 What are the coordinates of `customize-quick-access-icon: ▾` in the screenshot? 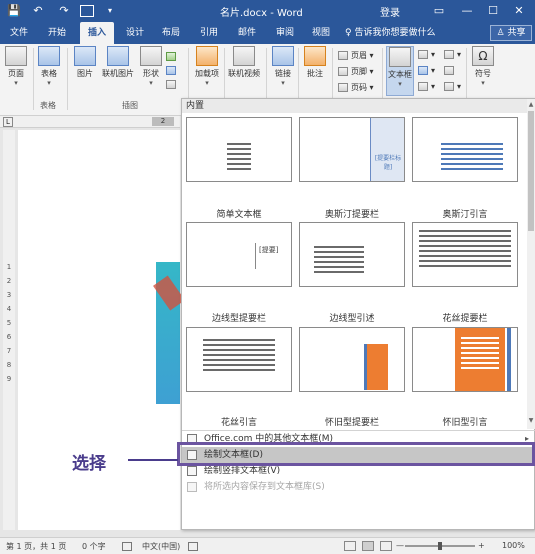 It's located at (110, 11).